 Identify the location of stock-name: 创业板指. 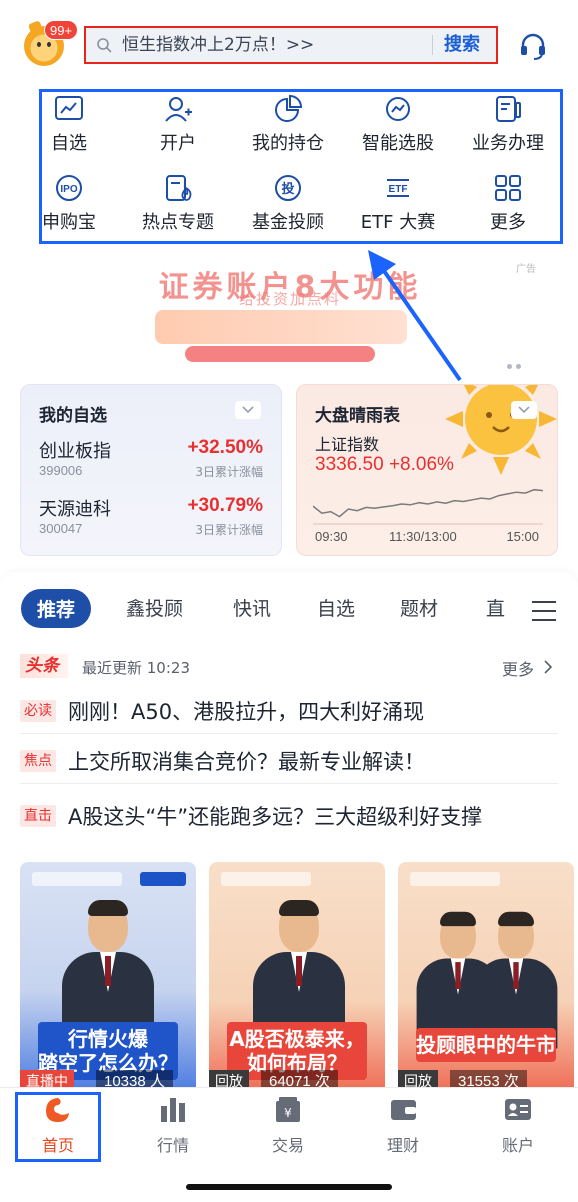
(75, 450).